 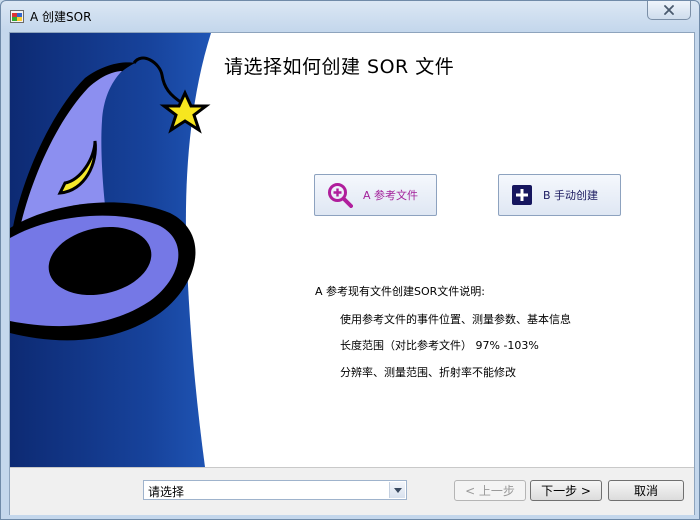 What do you see at coordinates (391, 195) in the screenshot?
I see `reference-file-label: A 参考文件` at bounding box center [391, 195].